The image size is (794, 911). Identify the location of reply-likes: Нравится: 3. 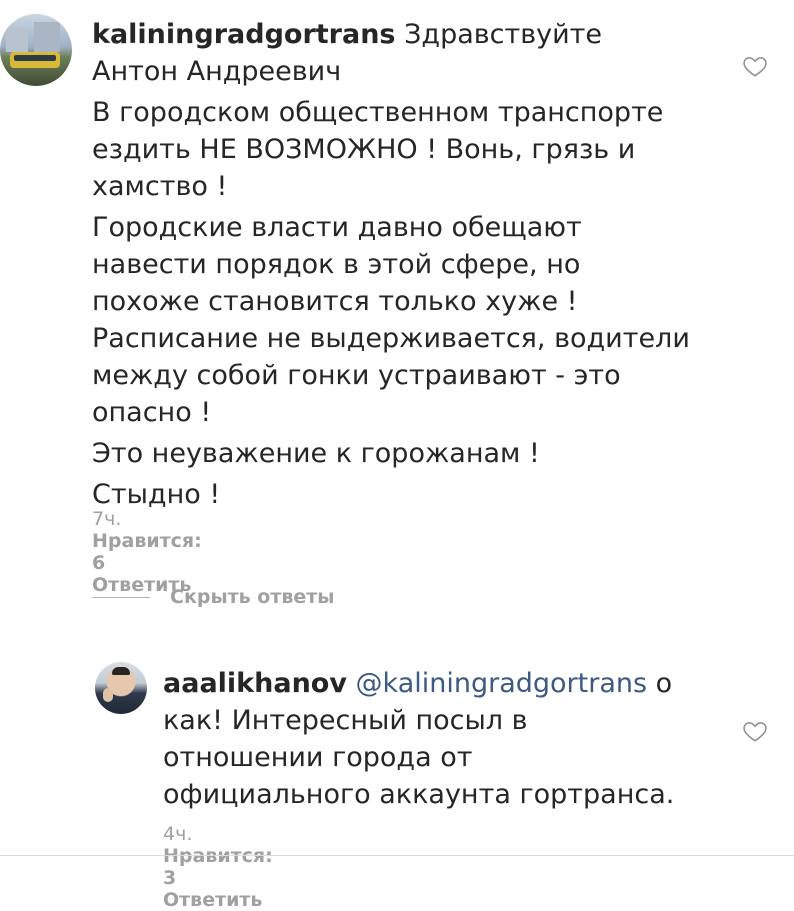
(218, 867).